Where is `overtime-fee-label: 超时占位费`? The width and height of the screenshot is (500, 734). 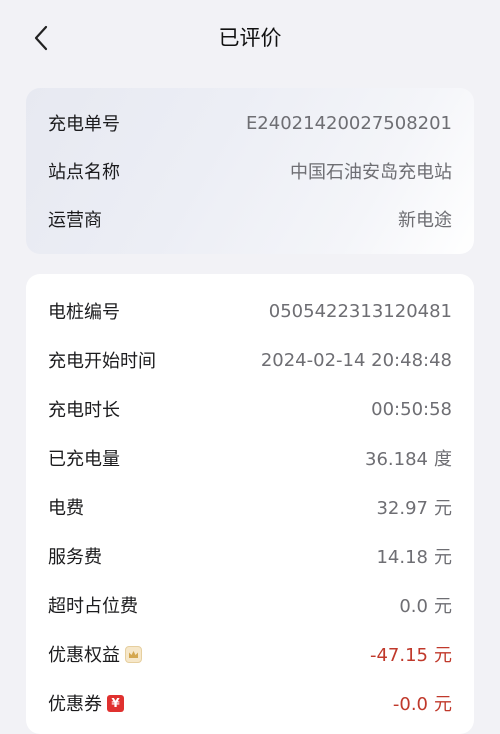
overtime-fee-label: 超时占位费 is located at coordinates (93, 606).